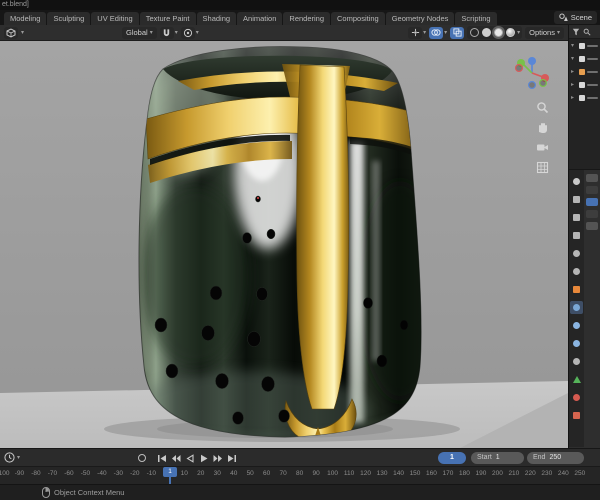 The width and height of the screenshot is (600, 500). I want to click on xray-toggle-icon, so click(457, 32).